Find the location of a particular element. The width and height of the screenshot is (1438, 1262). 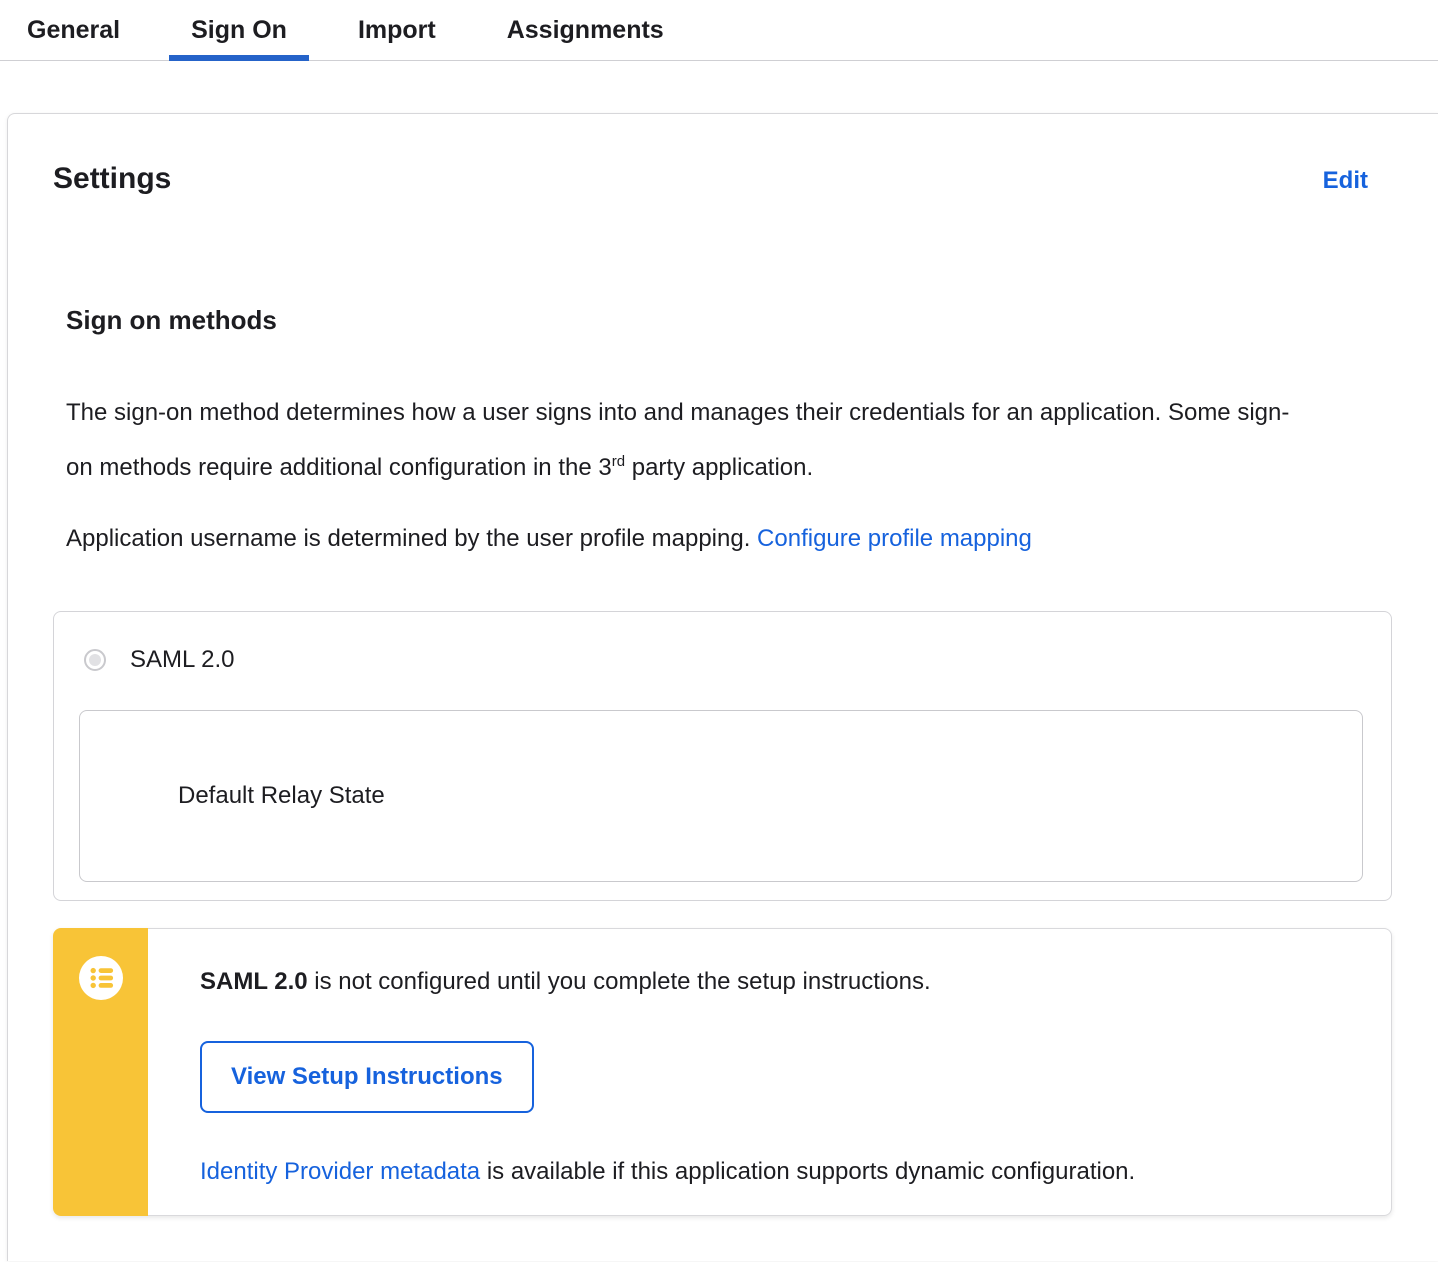

default-relay-state-label: Default Relay State is located at coordinates (281, 795).